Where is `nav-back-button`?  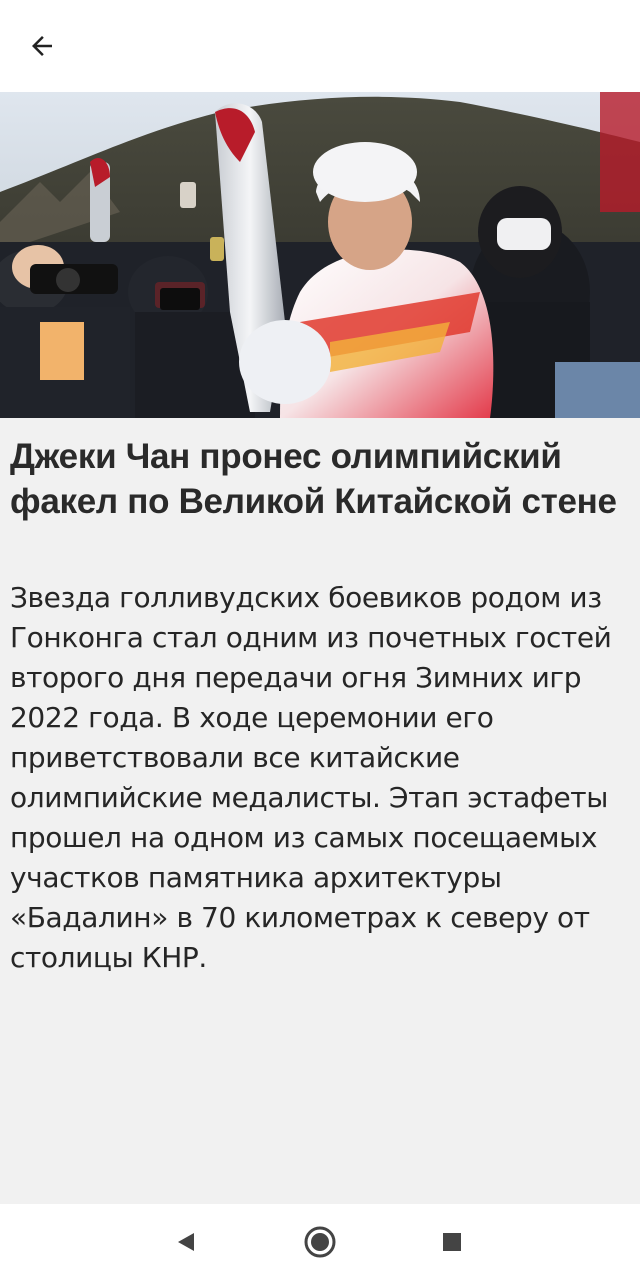 nav-back-button is located at coordinates (186, 1242).